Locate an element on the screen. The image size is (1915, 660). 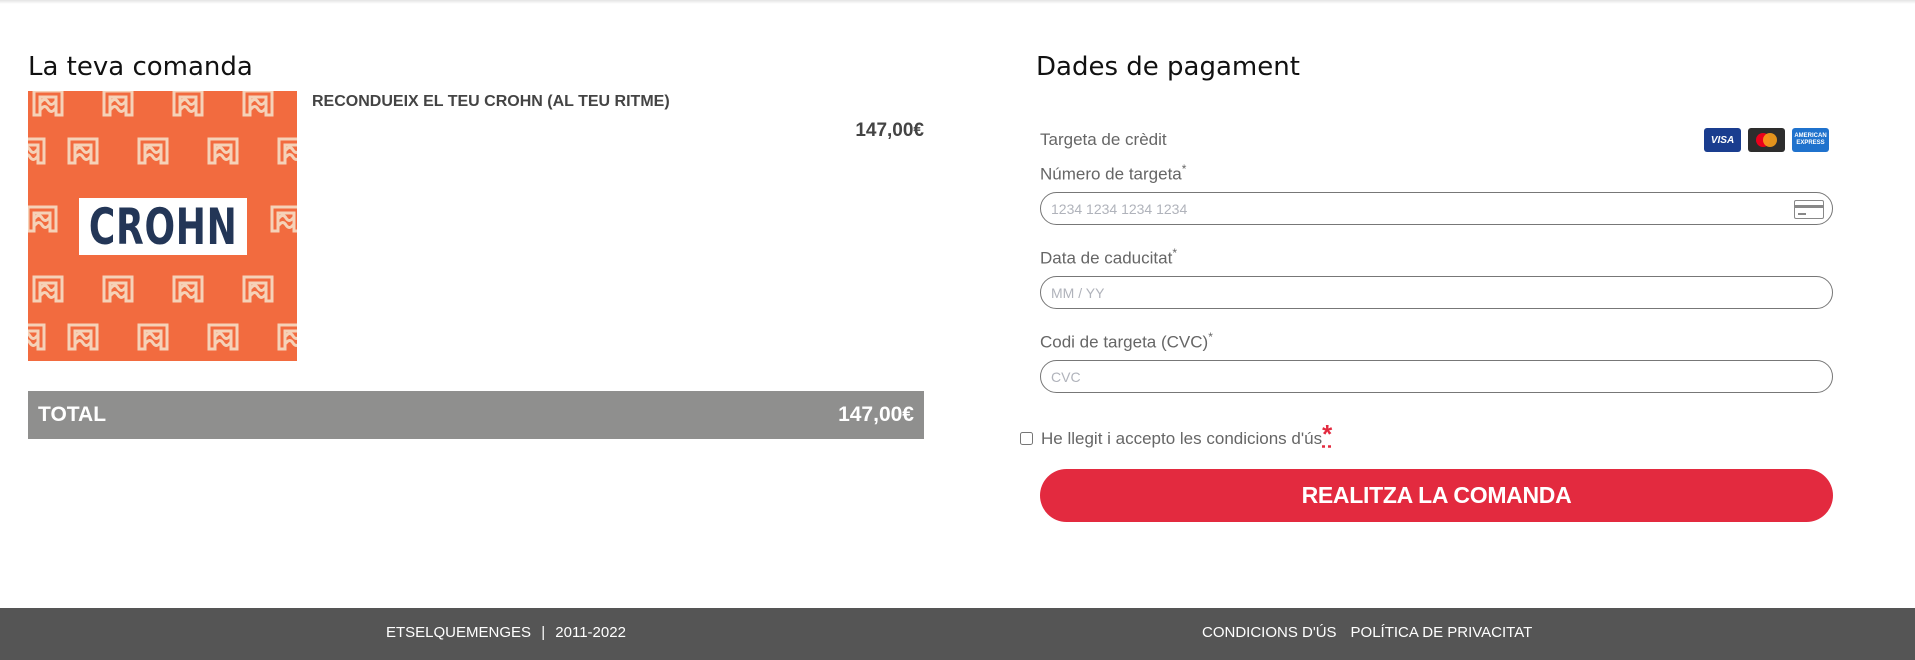
product-name: RECONDUEIX EL TEU CROHN (AL TEU RITME) is located at coordinates (491, 102).